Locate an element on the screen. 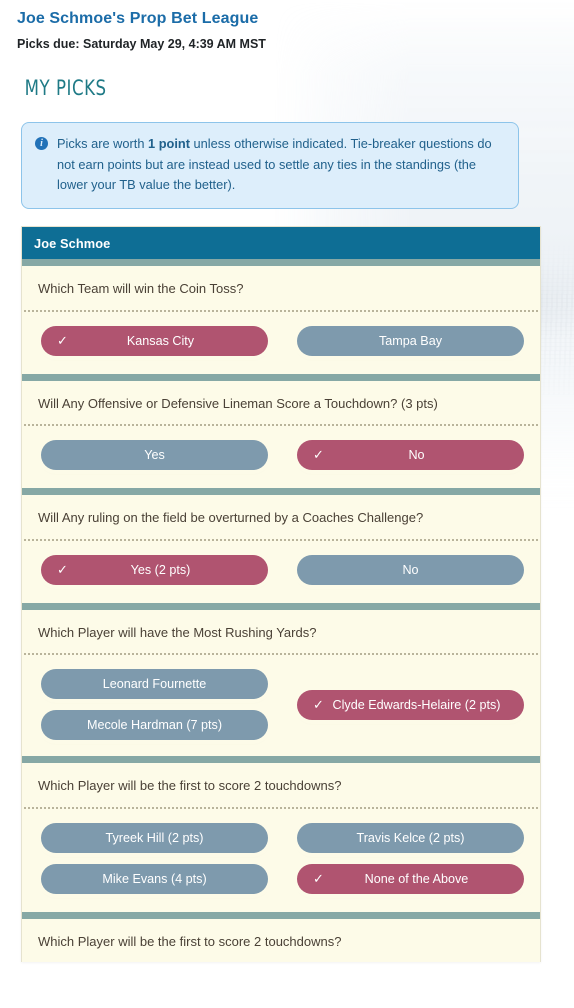 The image size is (574, 1008). option-label: Travis Kelce (2 pts) is located at coordinates (410, 837).